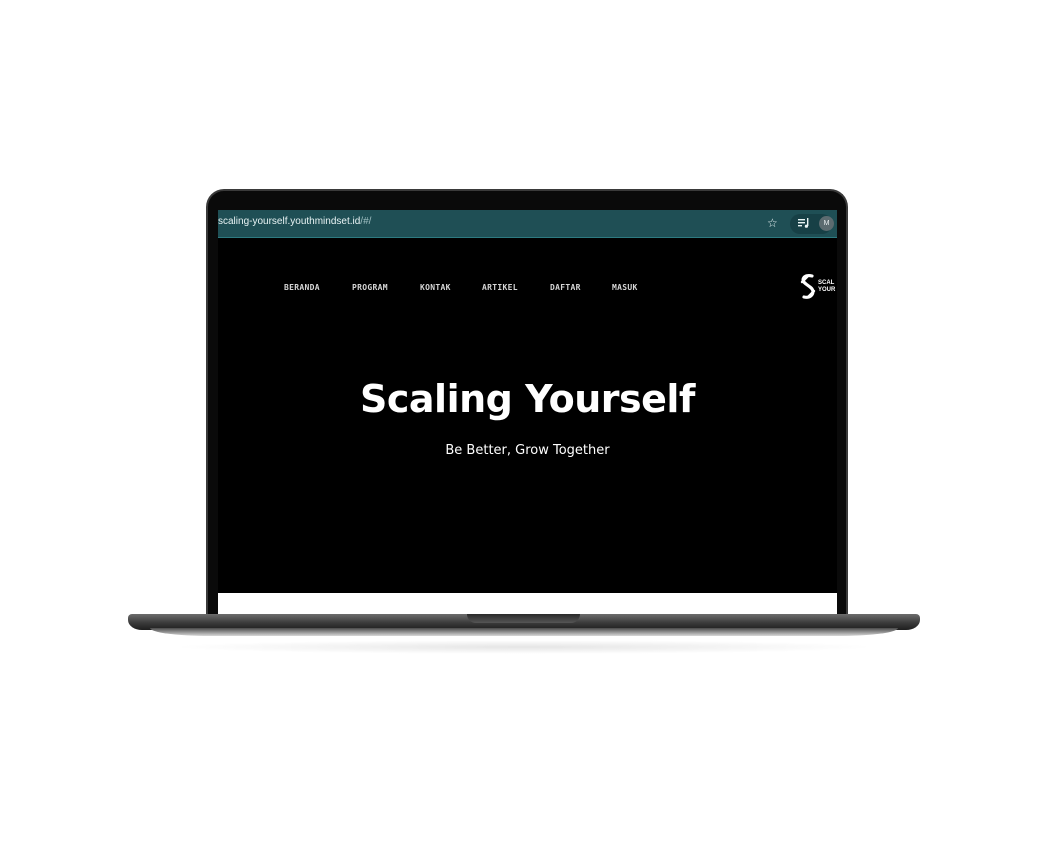 This screenshot has width=1048, height=848. I want to click on site-logo: SCAL YOUR, so click(817, 287).